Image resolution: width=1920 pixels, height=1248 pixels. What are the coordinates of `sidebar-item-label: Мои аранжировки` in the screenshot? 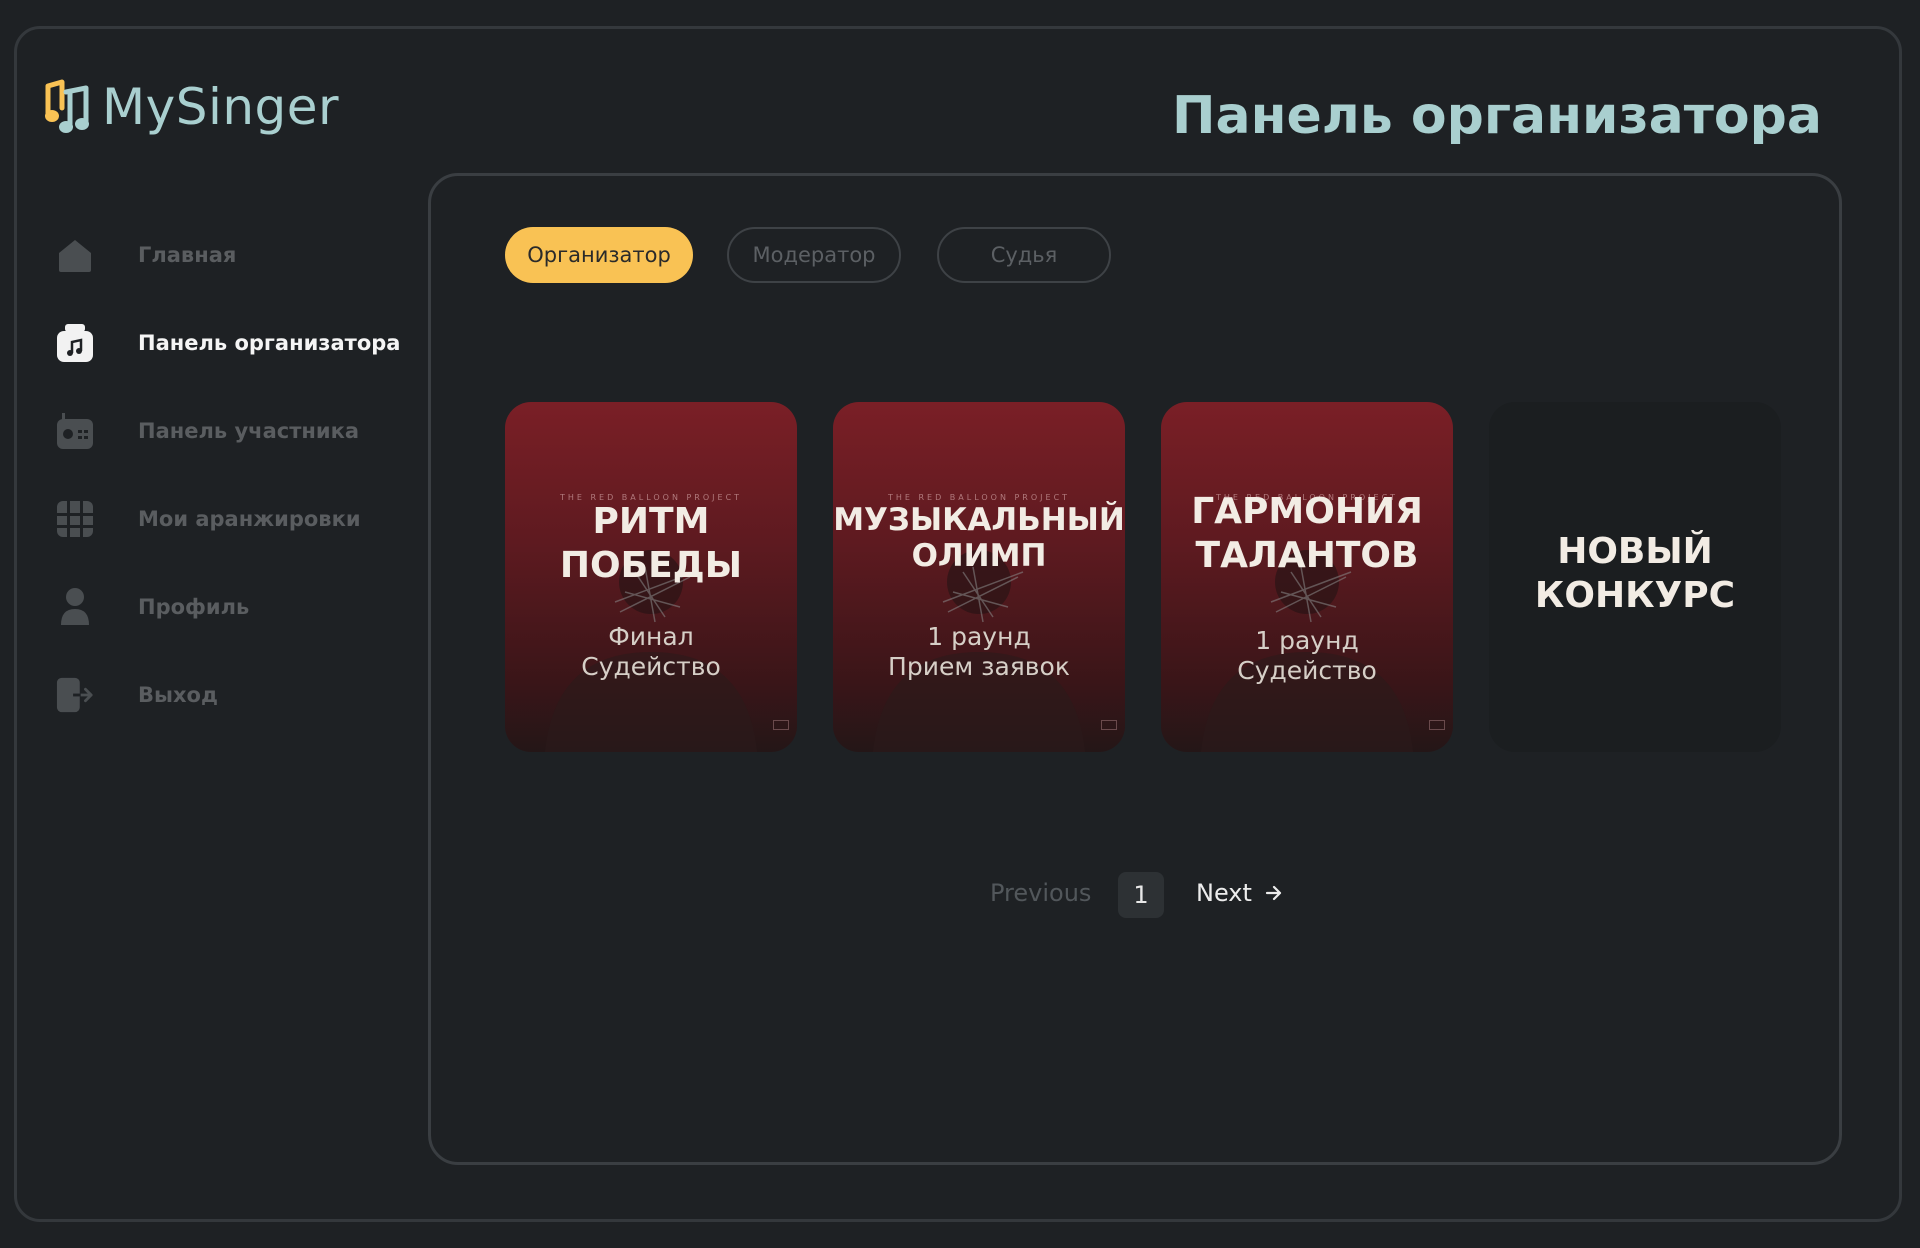 It's located at (249, 519).